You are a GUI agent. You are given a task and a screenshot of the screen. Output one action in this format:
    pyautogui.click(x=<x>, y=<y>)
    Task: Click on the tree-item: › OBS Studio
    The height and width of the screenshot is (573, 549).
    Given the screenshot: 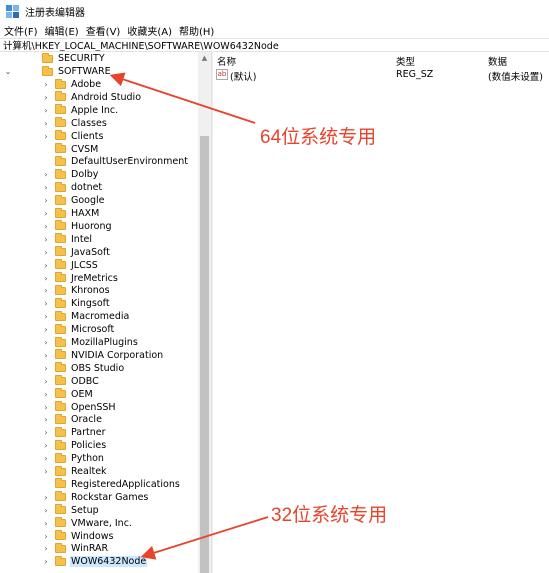 What is the action you would take?
    pyautogui.click(x=62, y=368)
    